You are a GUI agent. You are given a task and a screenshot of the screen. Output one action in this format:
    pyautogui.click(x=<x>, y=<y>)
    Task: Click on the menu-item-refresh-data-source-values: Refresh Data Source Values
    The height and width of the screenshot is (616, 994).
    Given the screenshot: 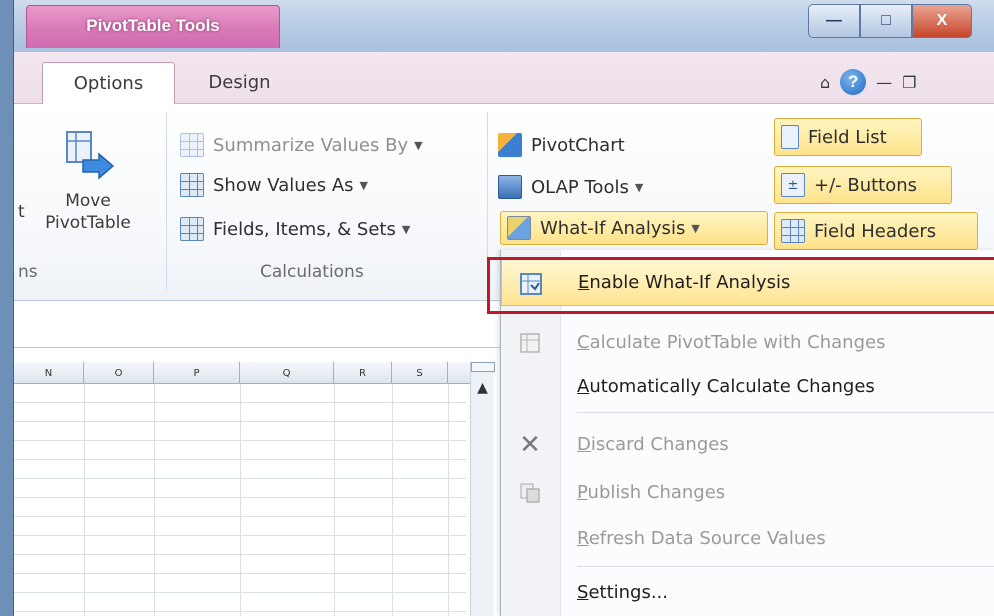 What is the action you would take?
    pyautogui.click(x=747, y=538)
    